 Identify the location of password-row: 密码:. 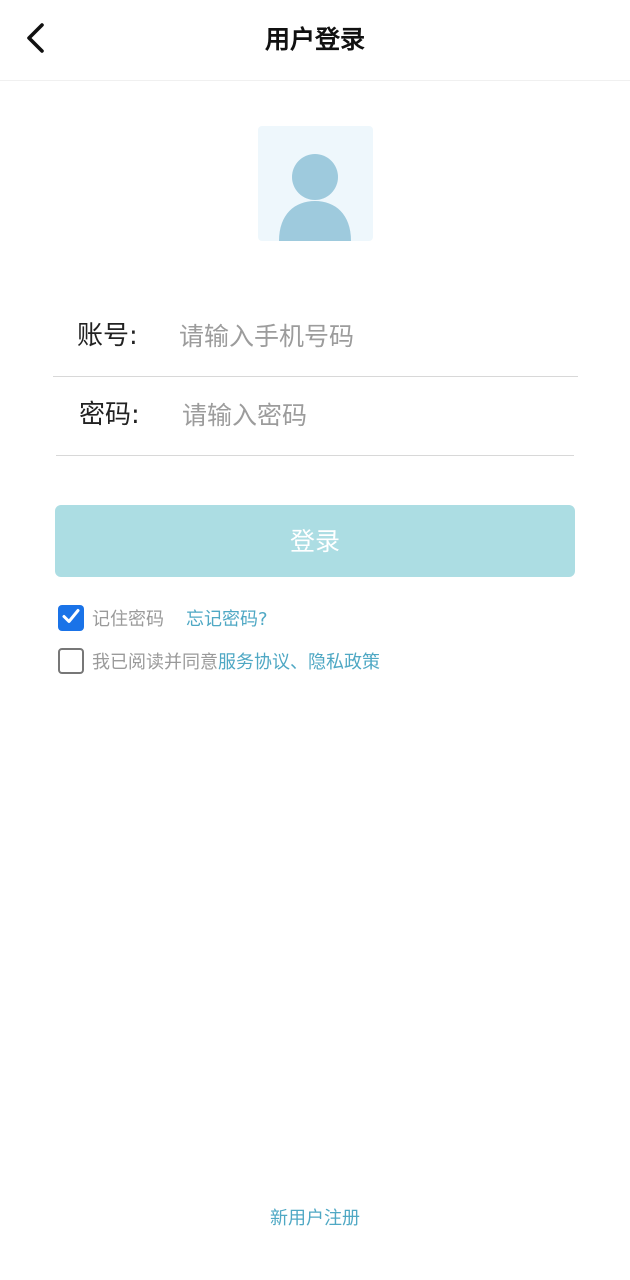
(315, 416).